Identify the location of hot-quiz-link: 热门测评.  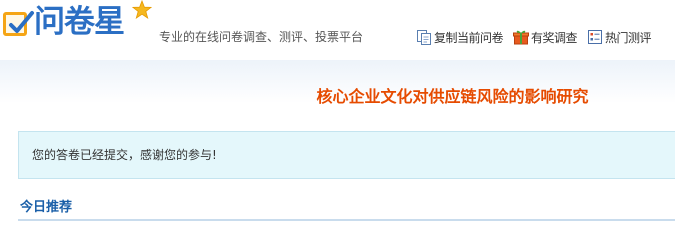
(619, 37).